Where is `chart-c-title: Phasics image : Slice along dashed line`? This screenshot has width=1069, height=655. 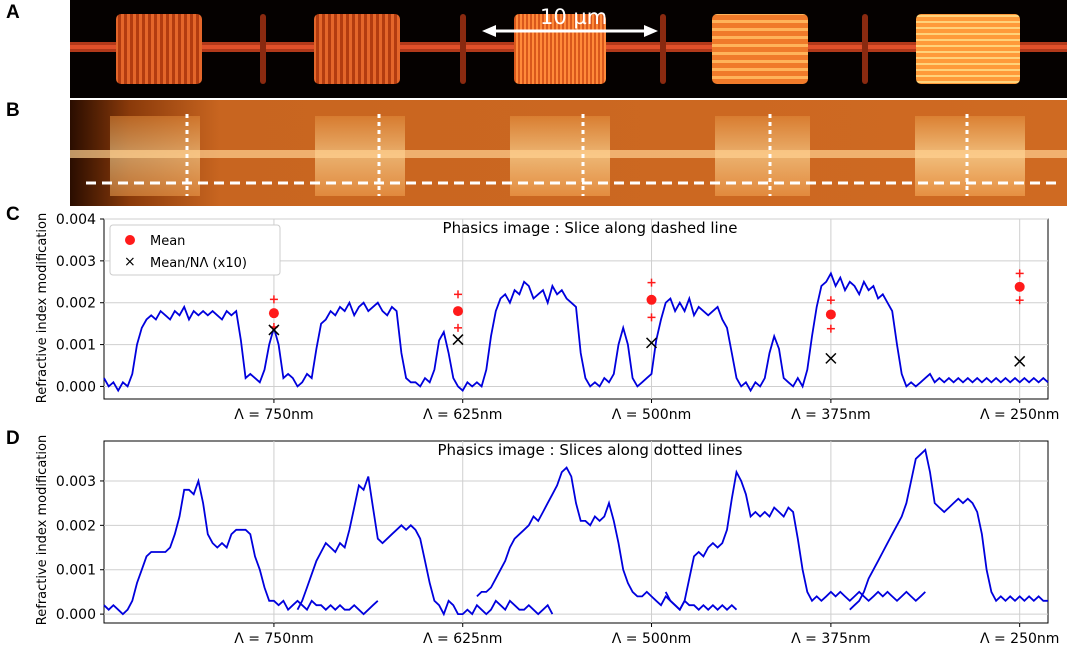
chart-c-title: Phasics image : Slice along dashed line is located at coordinates (590, 228).